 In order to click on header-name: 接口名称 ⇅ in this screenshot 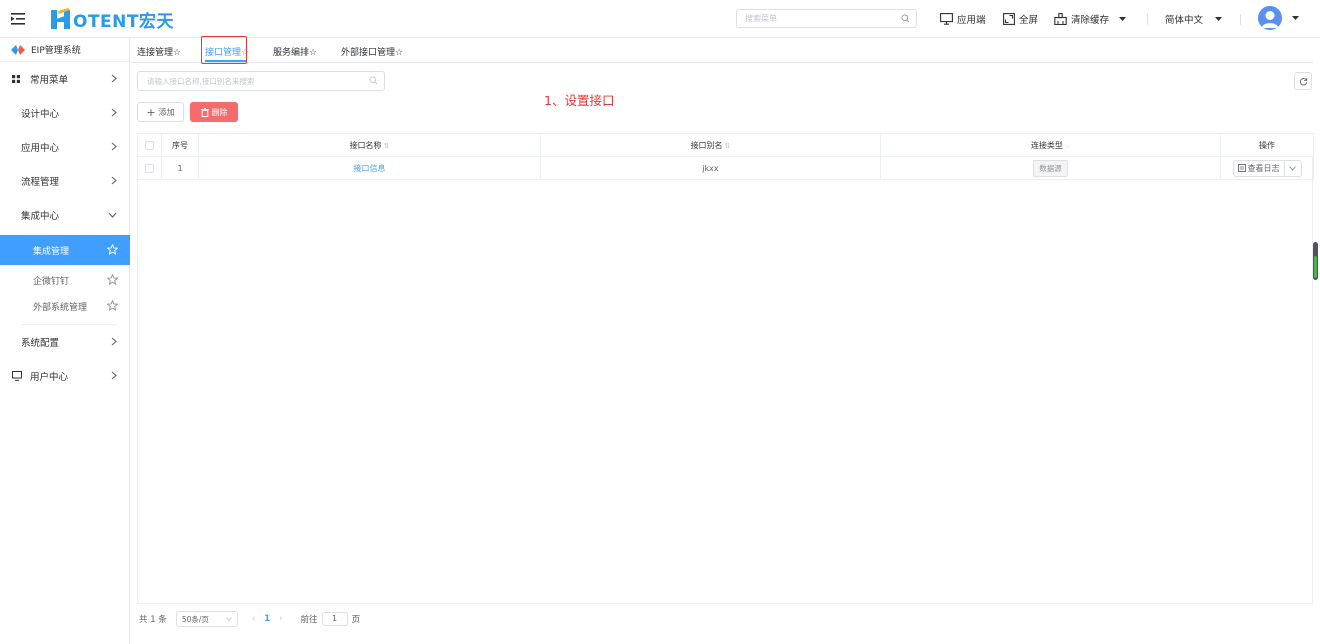, I will do `click(369, 145)`.